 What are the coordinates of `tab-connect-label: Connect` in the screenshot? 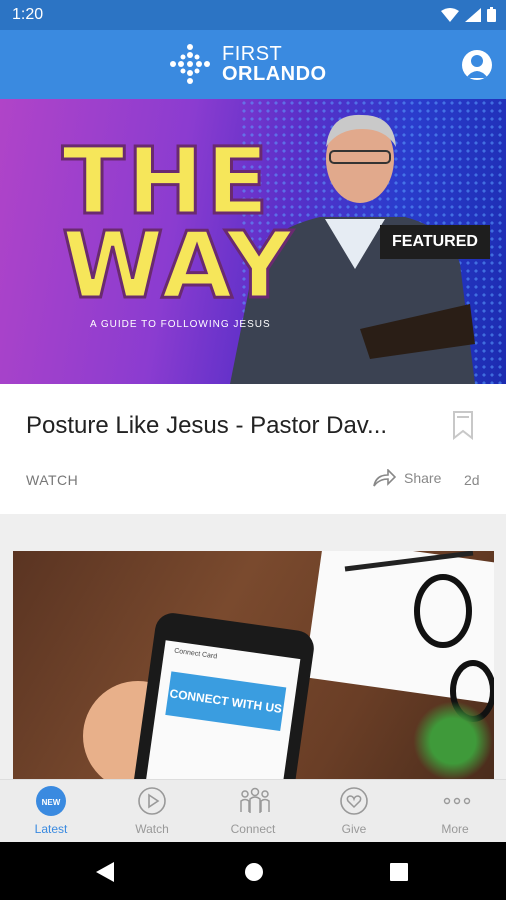 It's located at (253, 829).